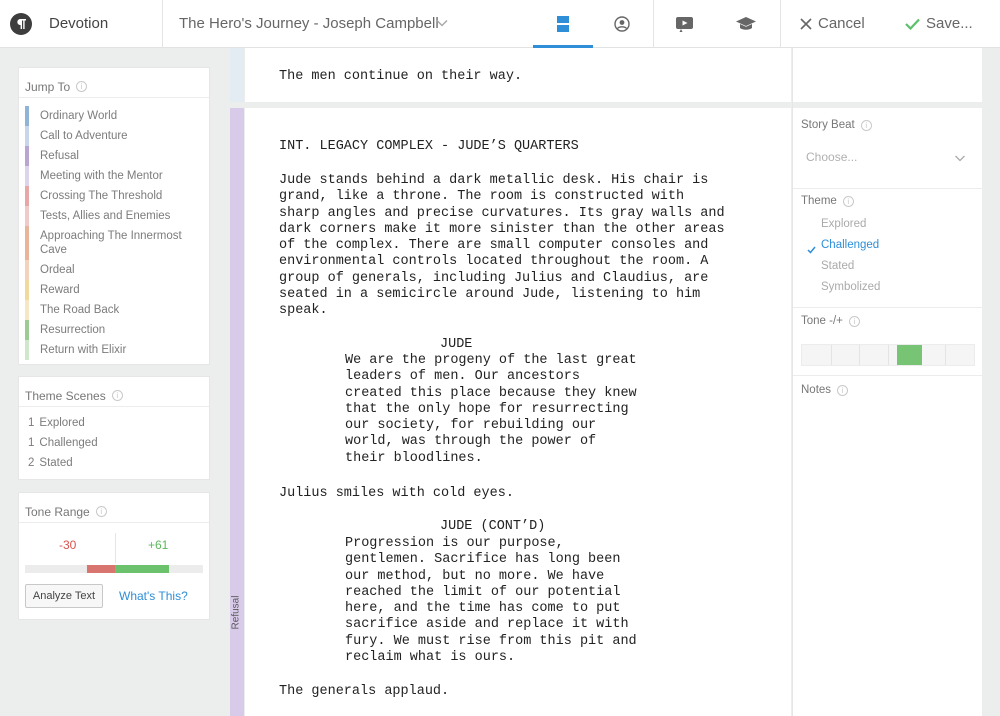 The height and width of the screenshot is (716, 1000). I want to click on jump-to-item: Resurrection, so click(110, 330).